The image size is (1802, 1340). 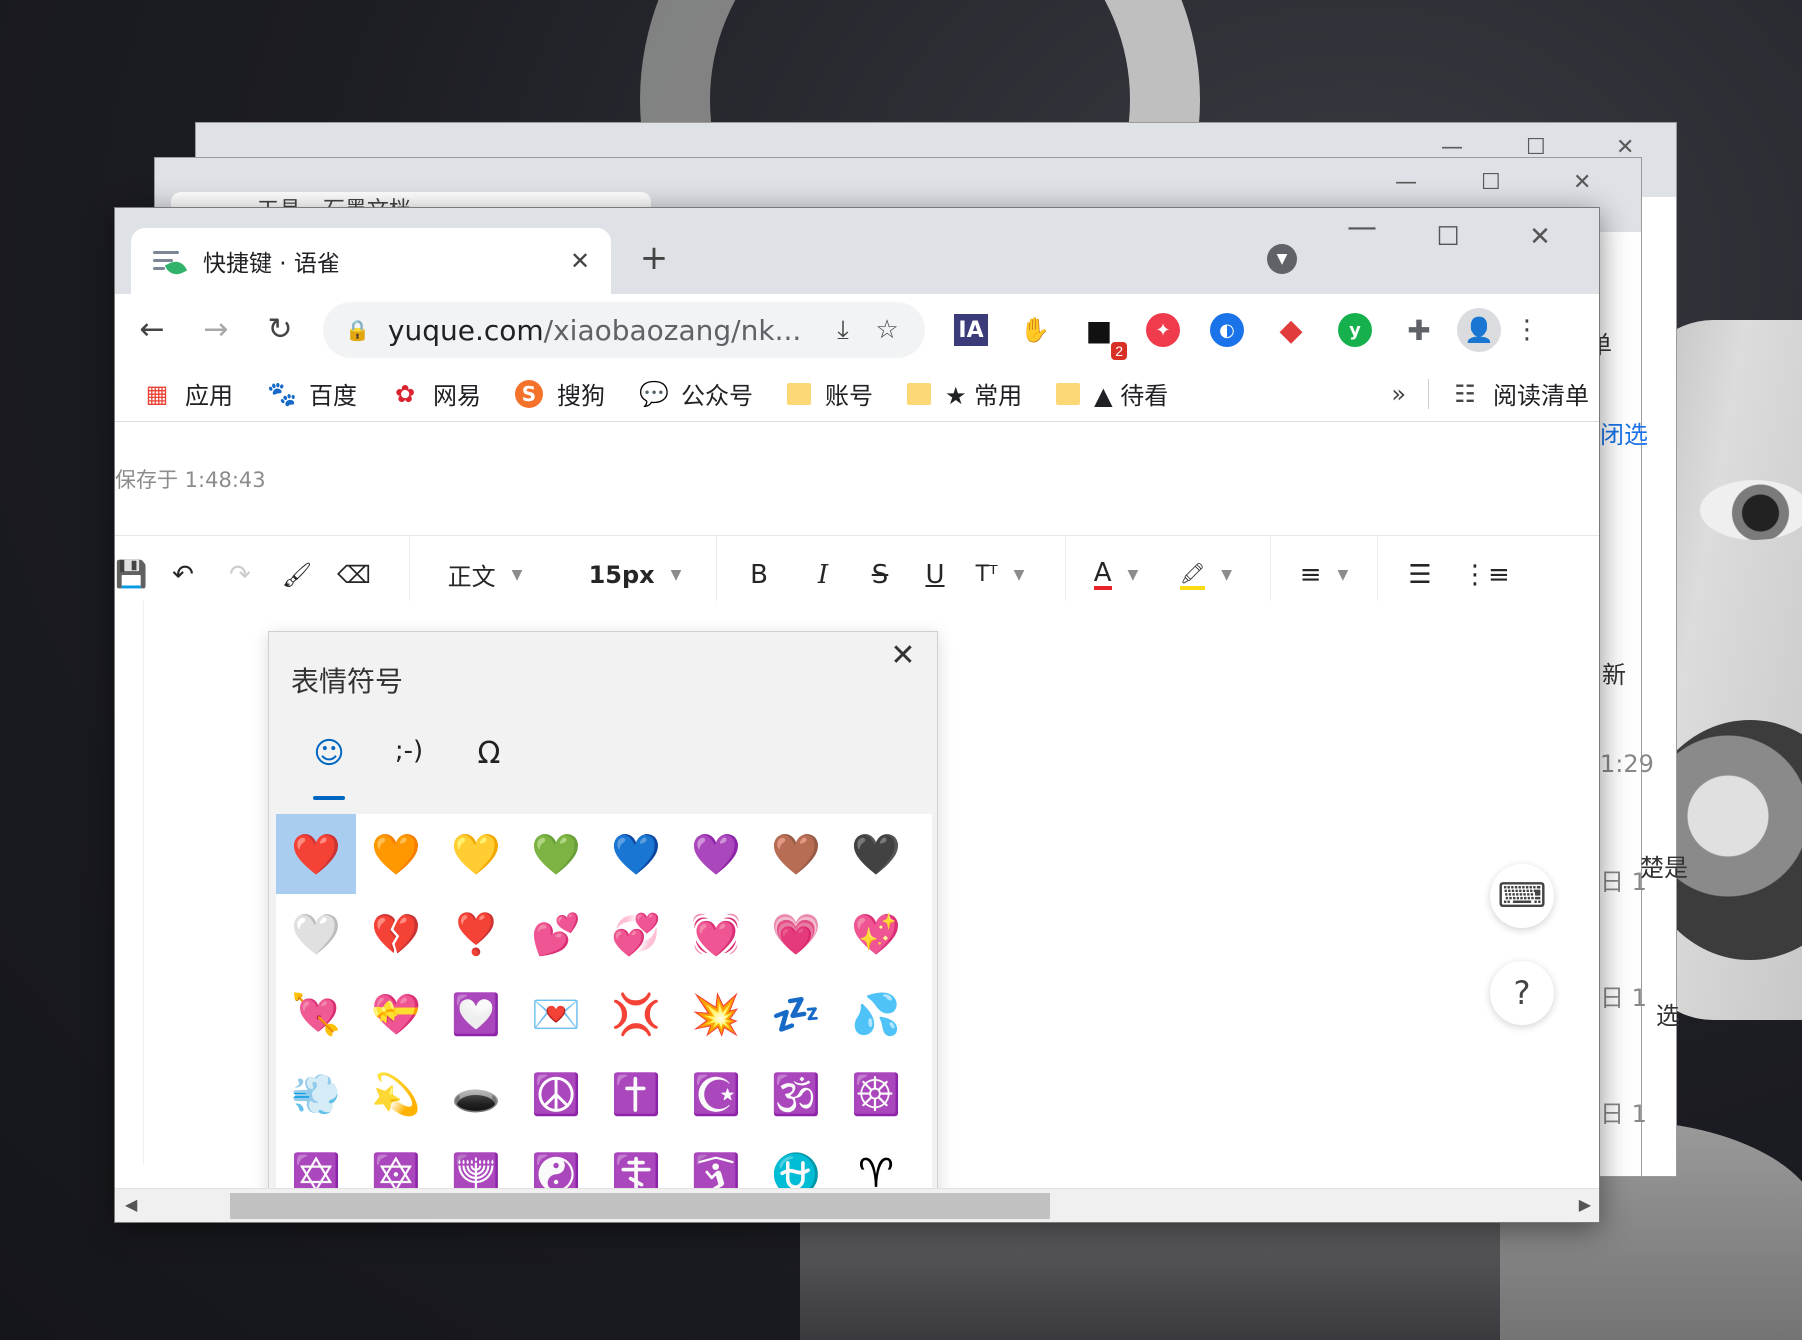 What do you see at coordinates (1585, 1204) in the screenshot?
I see `scroll-right-icon: ▶` at bounding box center [1585, 1204].